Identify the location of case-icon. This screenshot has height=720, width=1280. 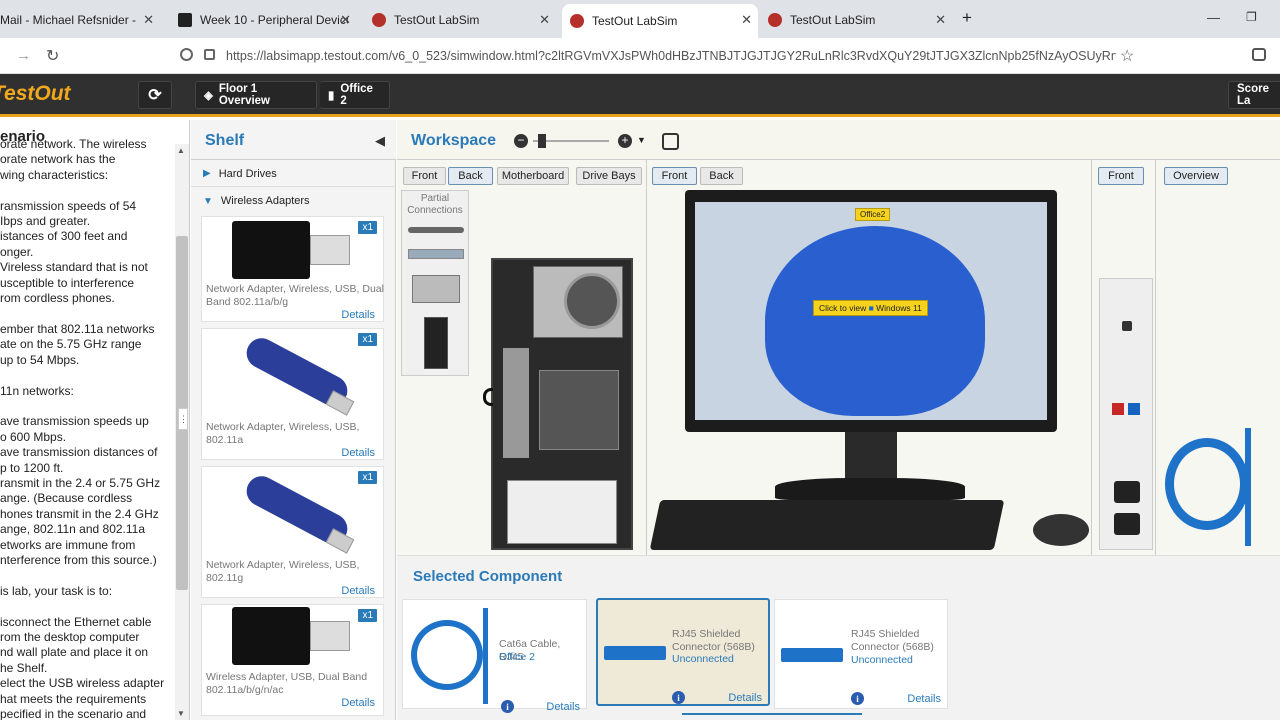
(436, 343).